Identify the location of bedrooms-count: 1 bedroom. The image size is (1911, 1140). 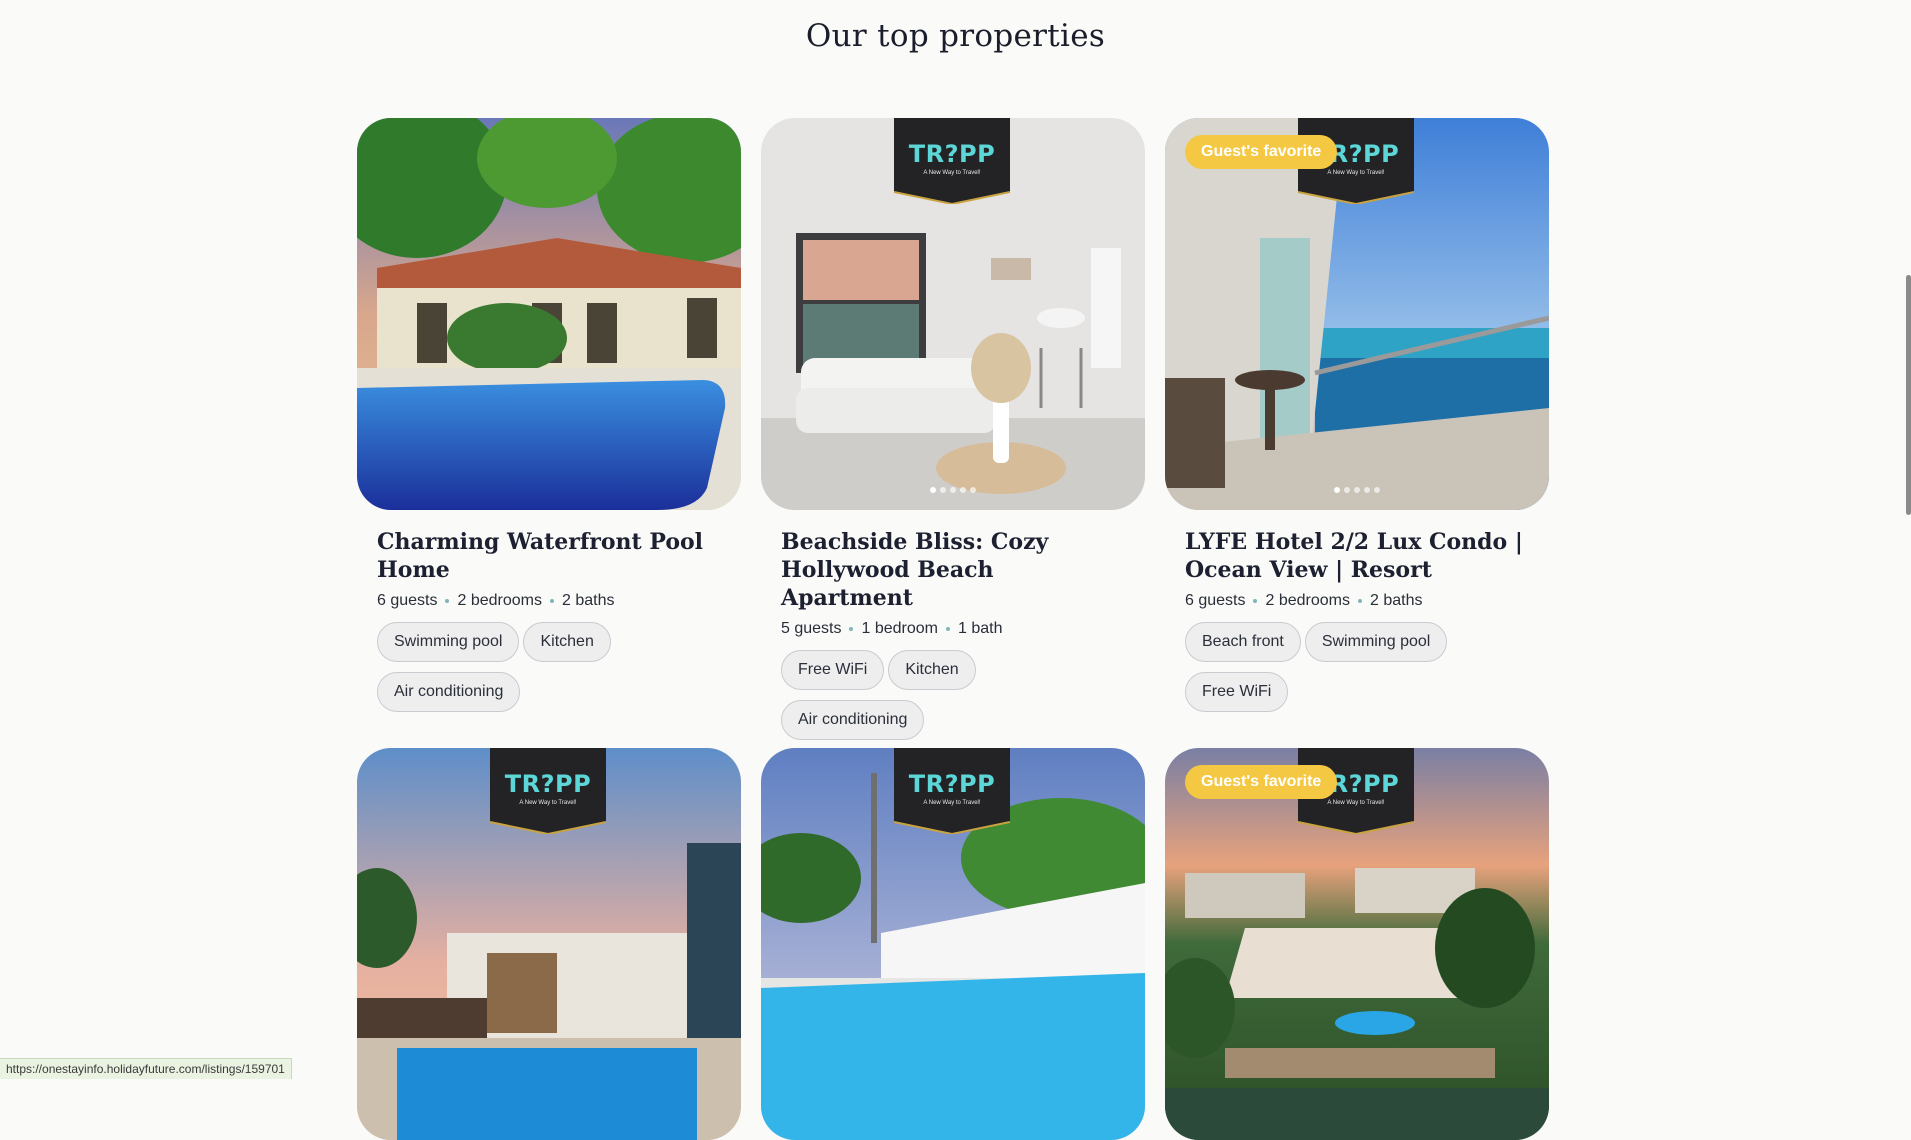
(899, 628).